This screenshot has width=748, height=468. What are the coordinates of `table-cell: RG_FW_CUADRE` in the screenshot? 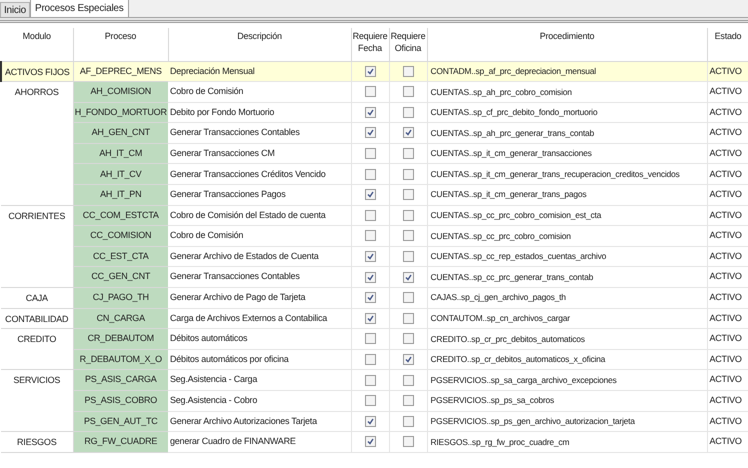 It's located at (120, 442).